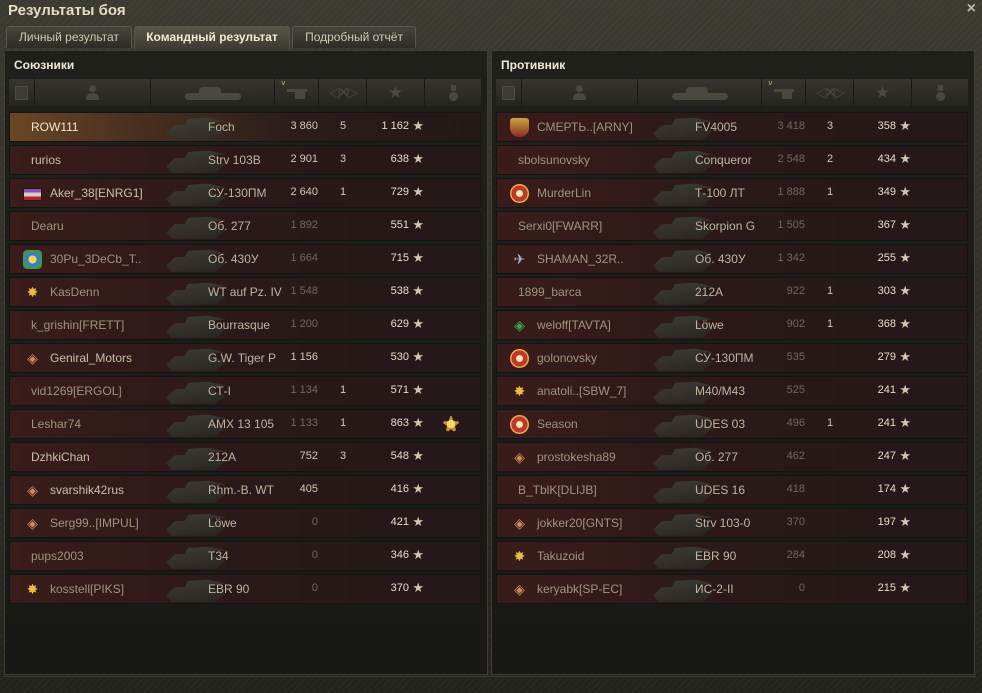  I want to click on player-row: Leshar74 AMX 13 105 1 133 1 863 ★, so click(245, 424).